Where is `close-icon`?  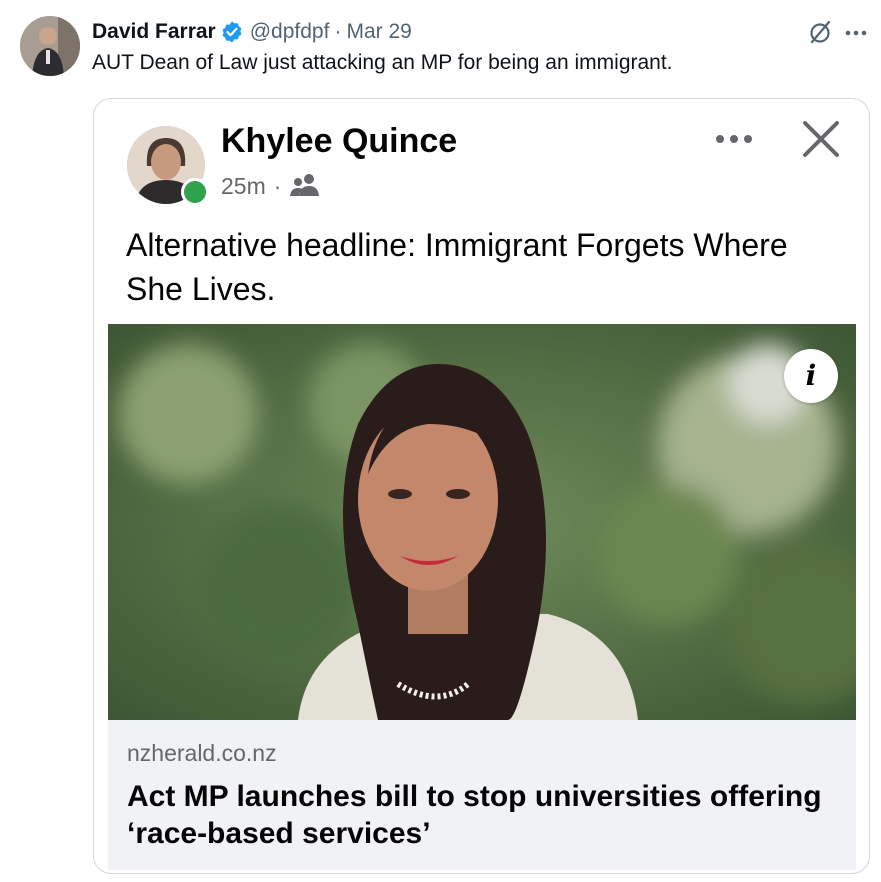
close-icon is located at coordinates (821, 139).